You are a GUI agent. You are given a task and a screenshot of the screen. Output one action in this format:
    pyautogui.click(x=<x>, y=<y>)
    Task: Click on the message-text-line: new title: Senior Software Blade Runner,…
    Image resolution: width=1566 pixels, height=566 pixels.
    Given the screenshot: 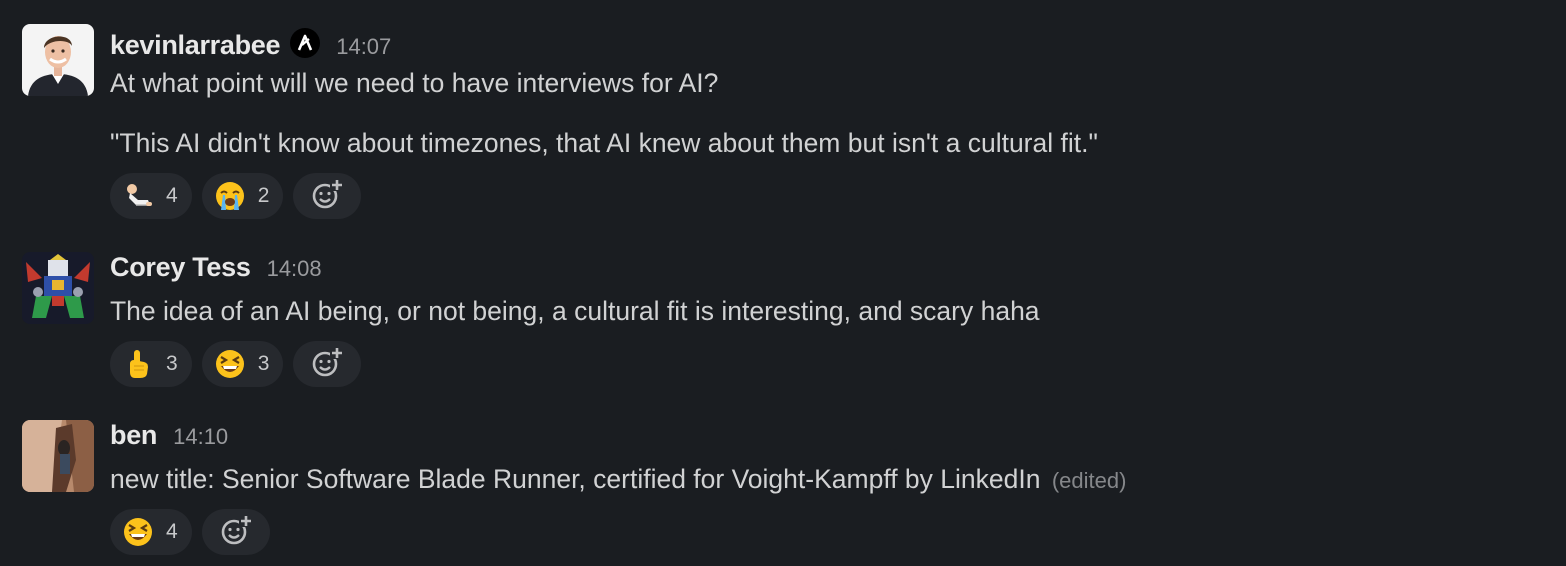 What is the action you would take?
    pyautogui.click(x=828, y=480)
    